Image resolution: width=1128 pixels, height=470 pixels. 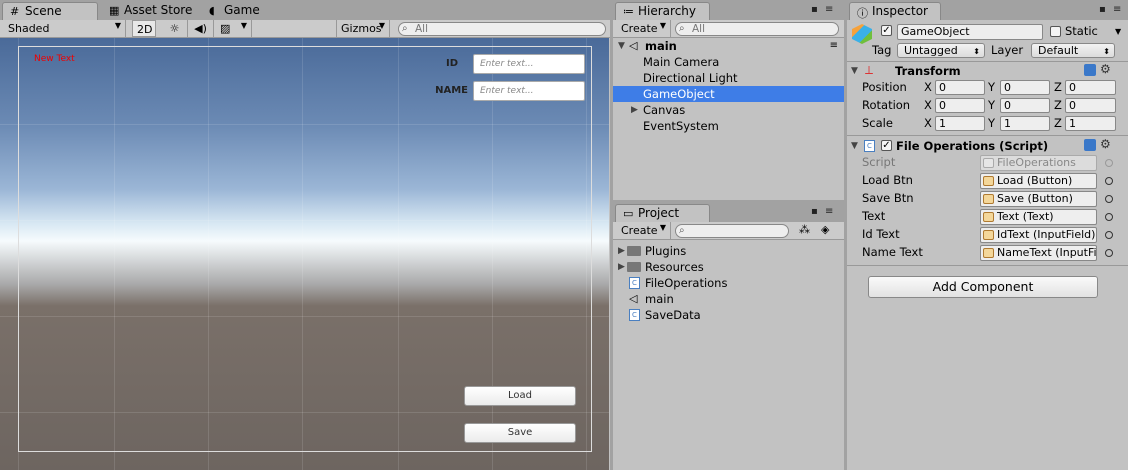 What do you see at coordinates (1038, 253) in the screenshot?
I see `name-text-object-field: NameText (InputField)` at bounding box center [1038, 253].